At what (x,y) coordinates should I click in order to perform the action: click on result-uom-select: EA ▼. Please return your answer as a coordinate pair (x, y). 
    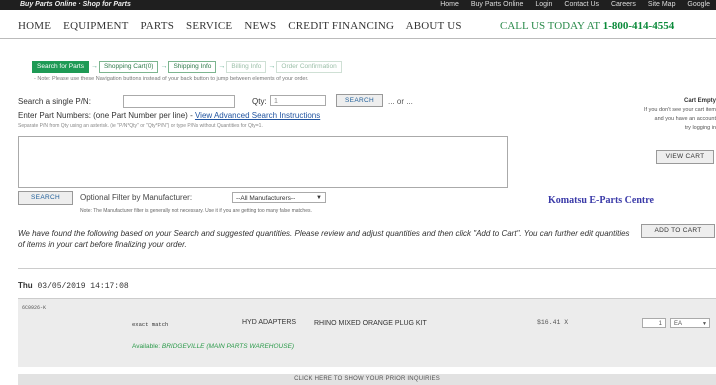
    Looking at the image, I should click on (690, 323).